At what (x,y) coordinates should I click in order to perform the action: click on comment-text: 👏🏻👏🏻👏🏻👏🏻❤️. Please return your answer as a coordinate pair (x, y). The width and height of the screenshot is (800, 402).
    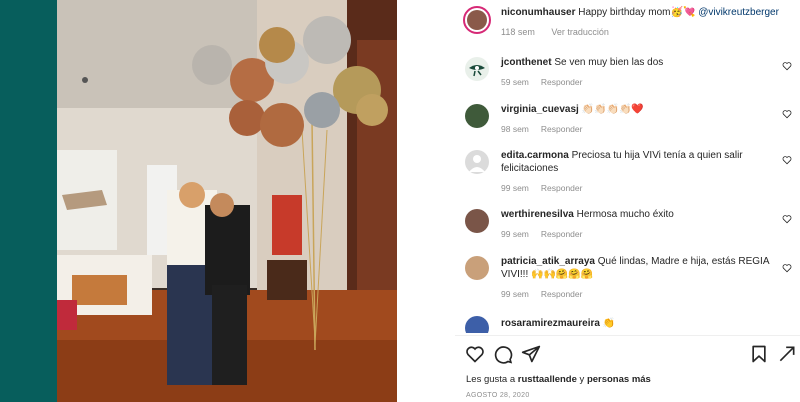
    Looking at the image, I should click on (612, 109).